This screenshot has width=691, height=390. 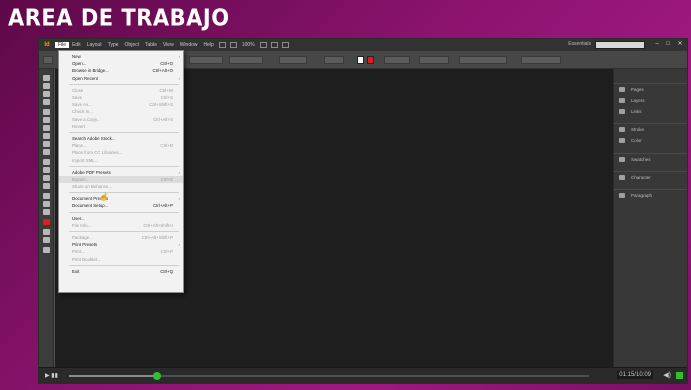 What do you see at coordinates (166, 98) in the screenshot?
I see `menu-item-shortcut: Ctrl+S` at bounding box center [166, 98].